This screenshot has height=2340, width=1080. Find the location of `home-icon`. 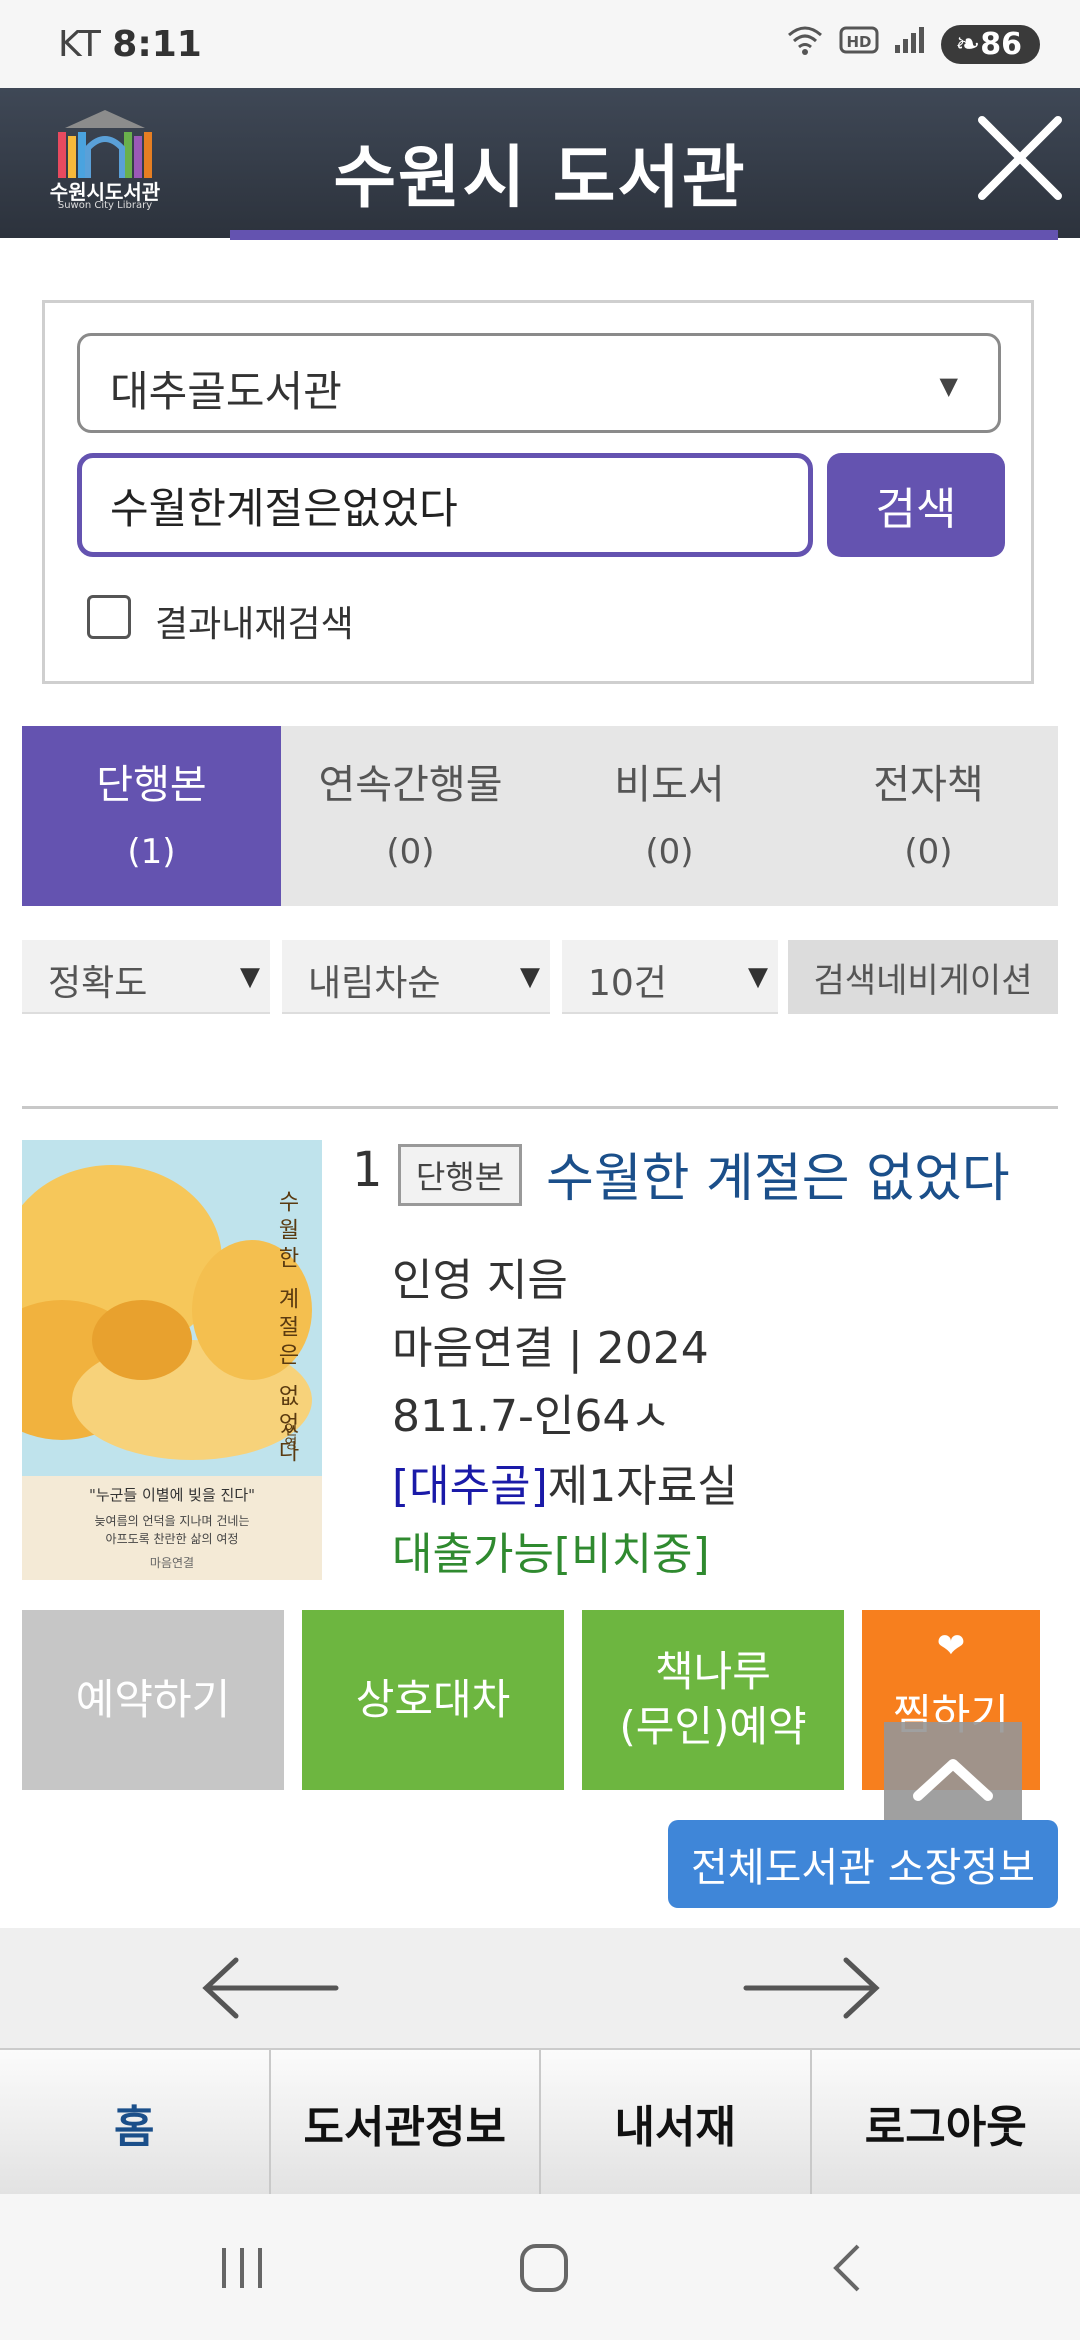

home-icon is located at coordinates (544, 2268).